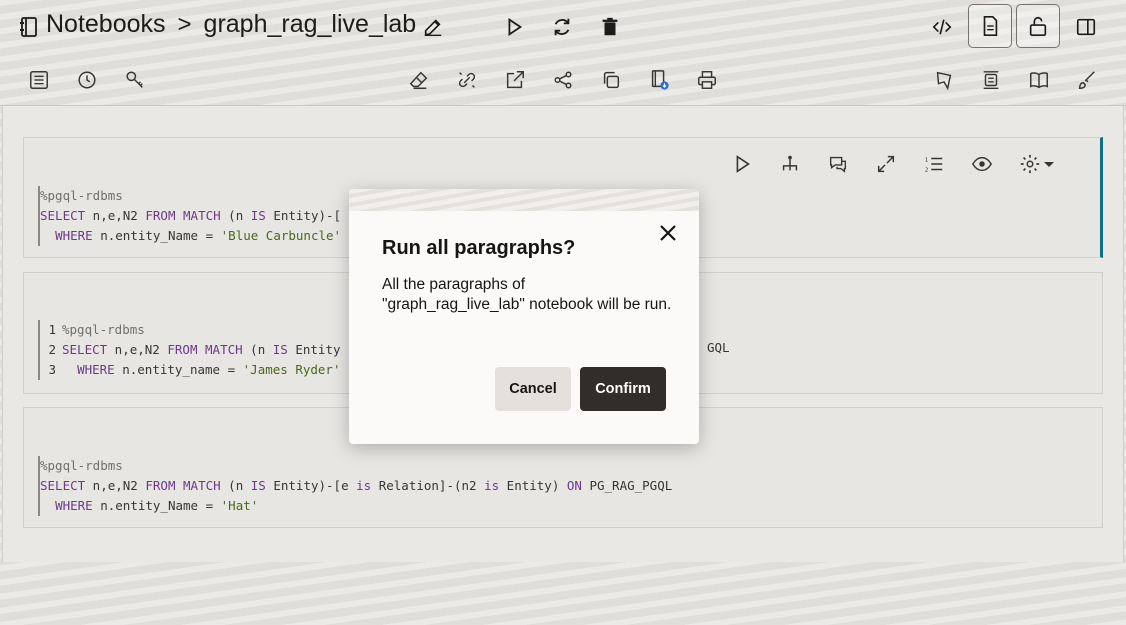 This screenshot has width=1126, height=625. Describe the element at coordinates (524, 200) in the screenshot. I see `dialog-header-strip` at that location.